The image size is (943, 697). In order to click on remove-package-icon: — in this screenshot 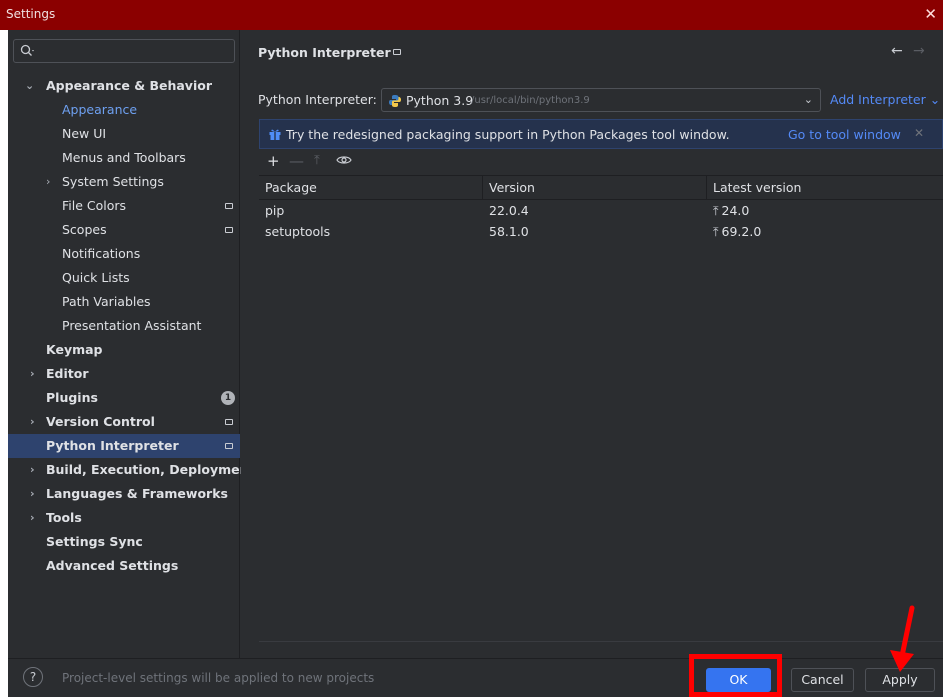, I will do `click(296, 161)`.